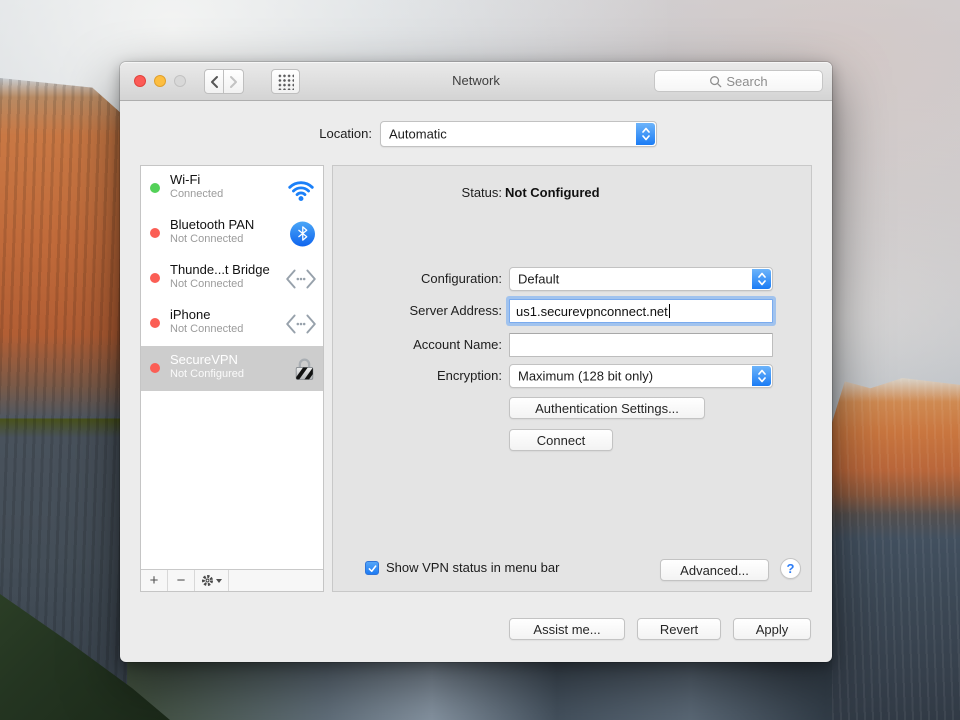  I want to click on checkmark-icon, so click(372, 568).